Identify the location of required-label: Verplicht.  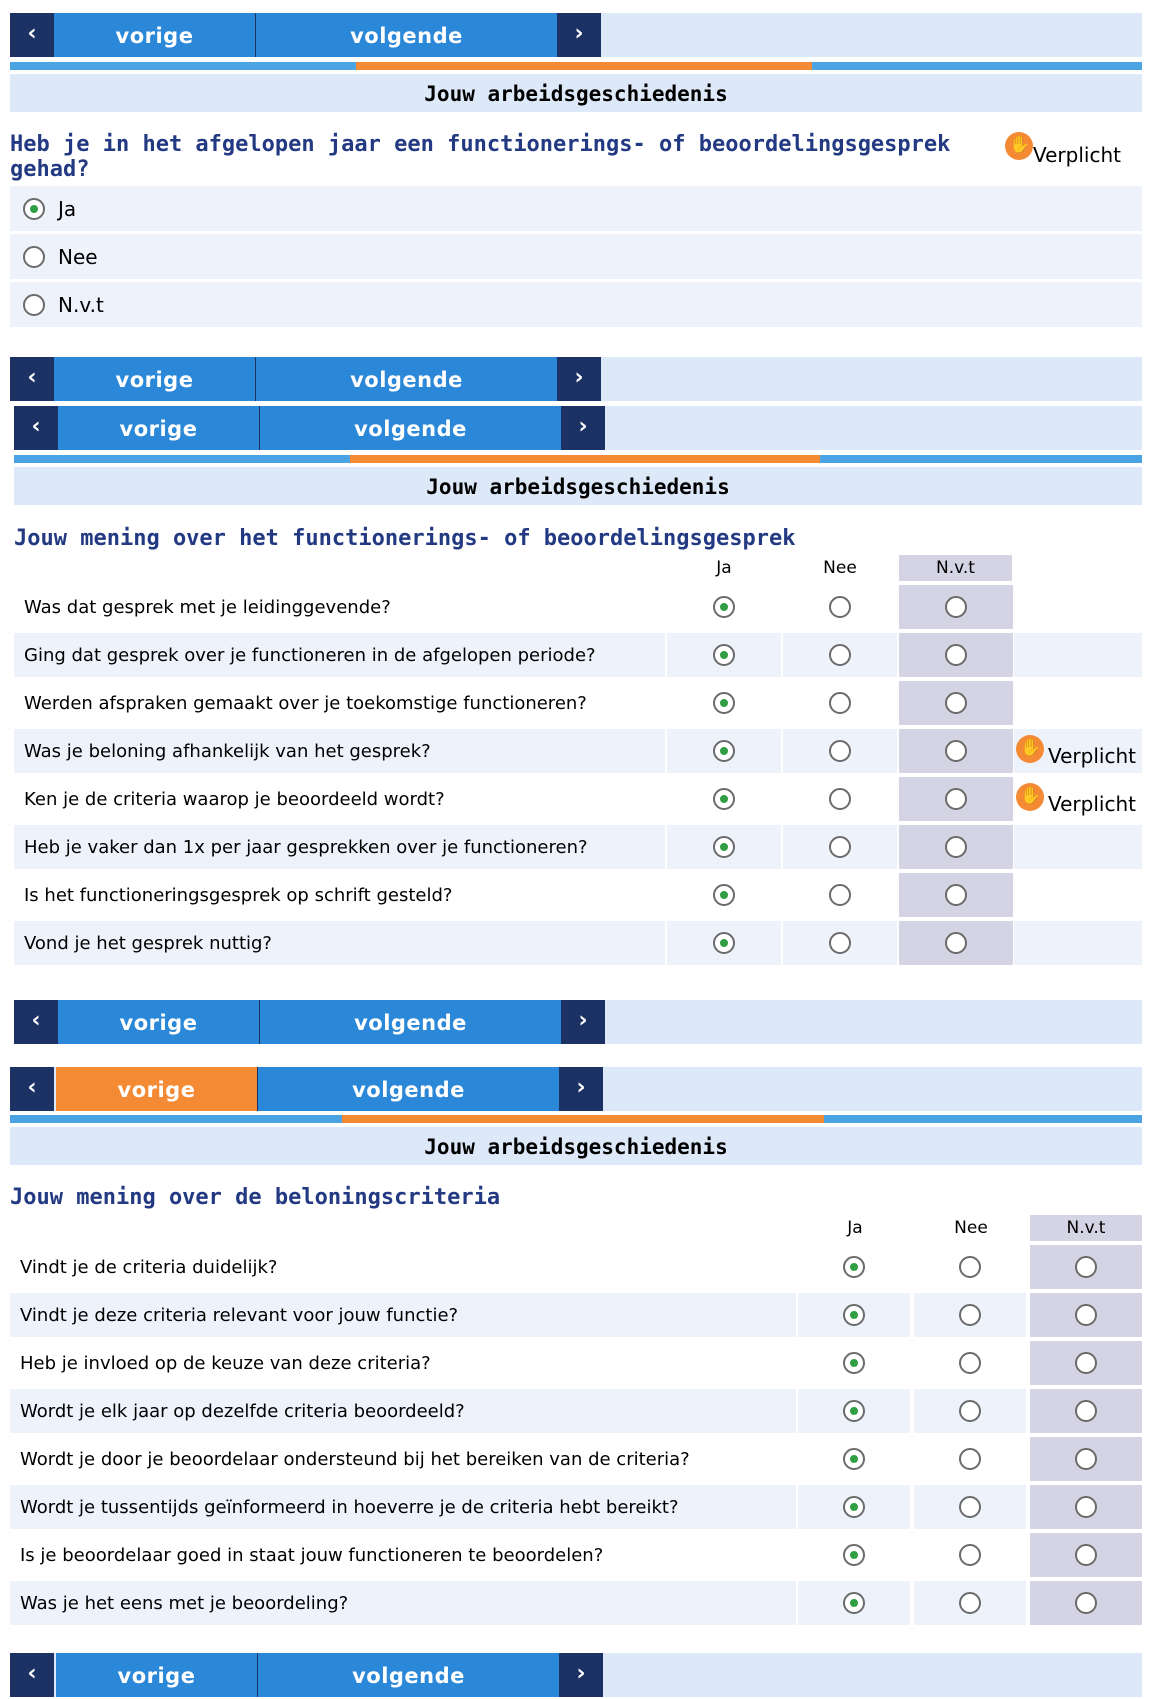
(1077, 154).